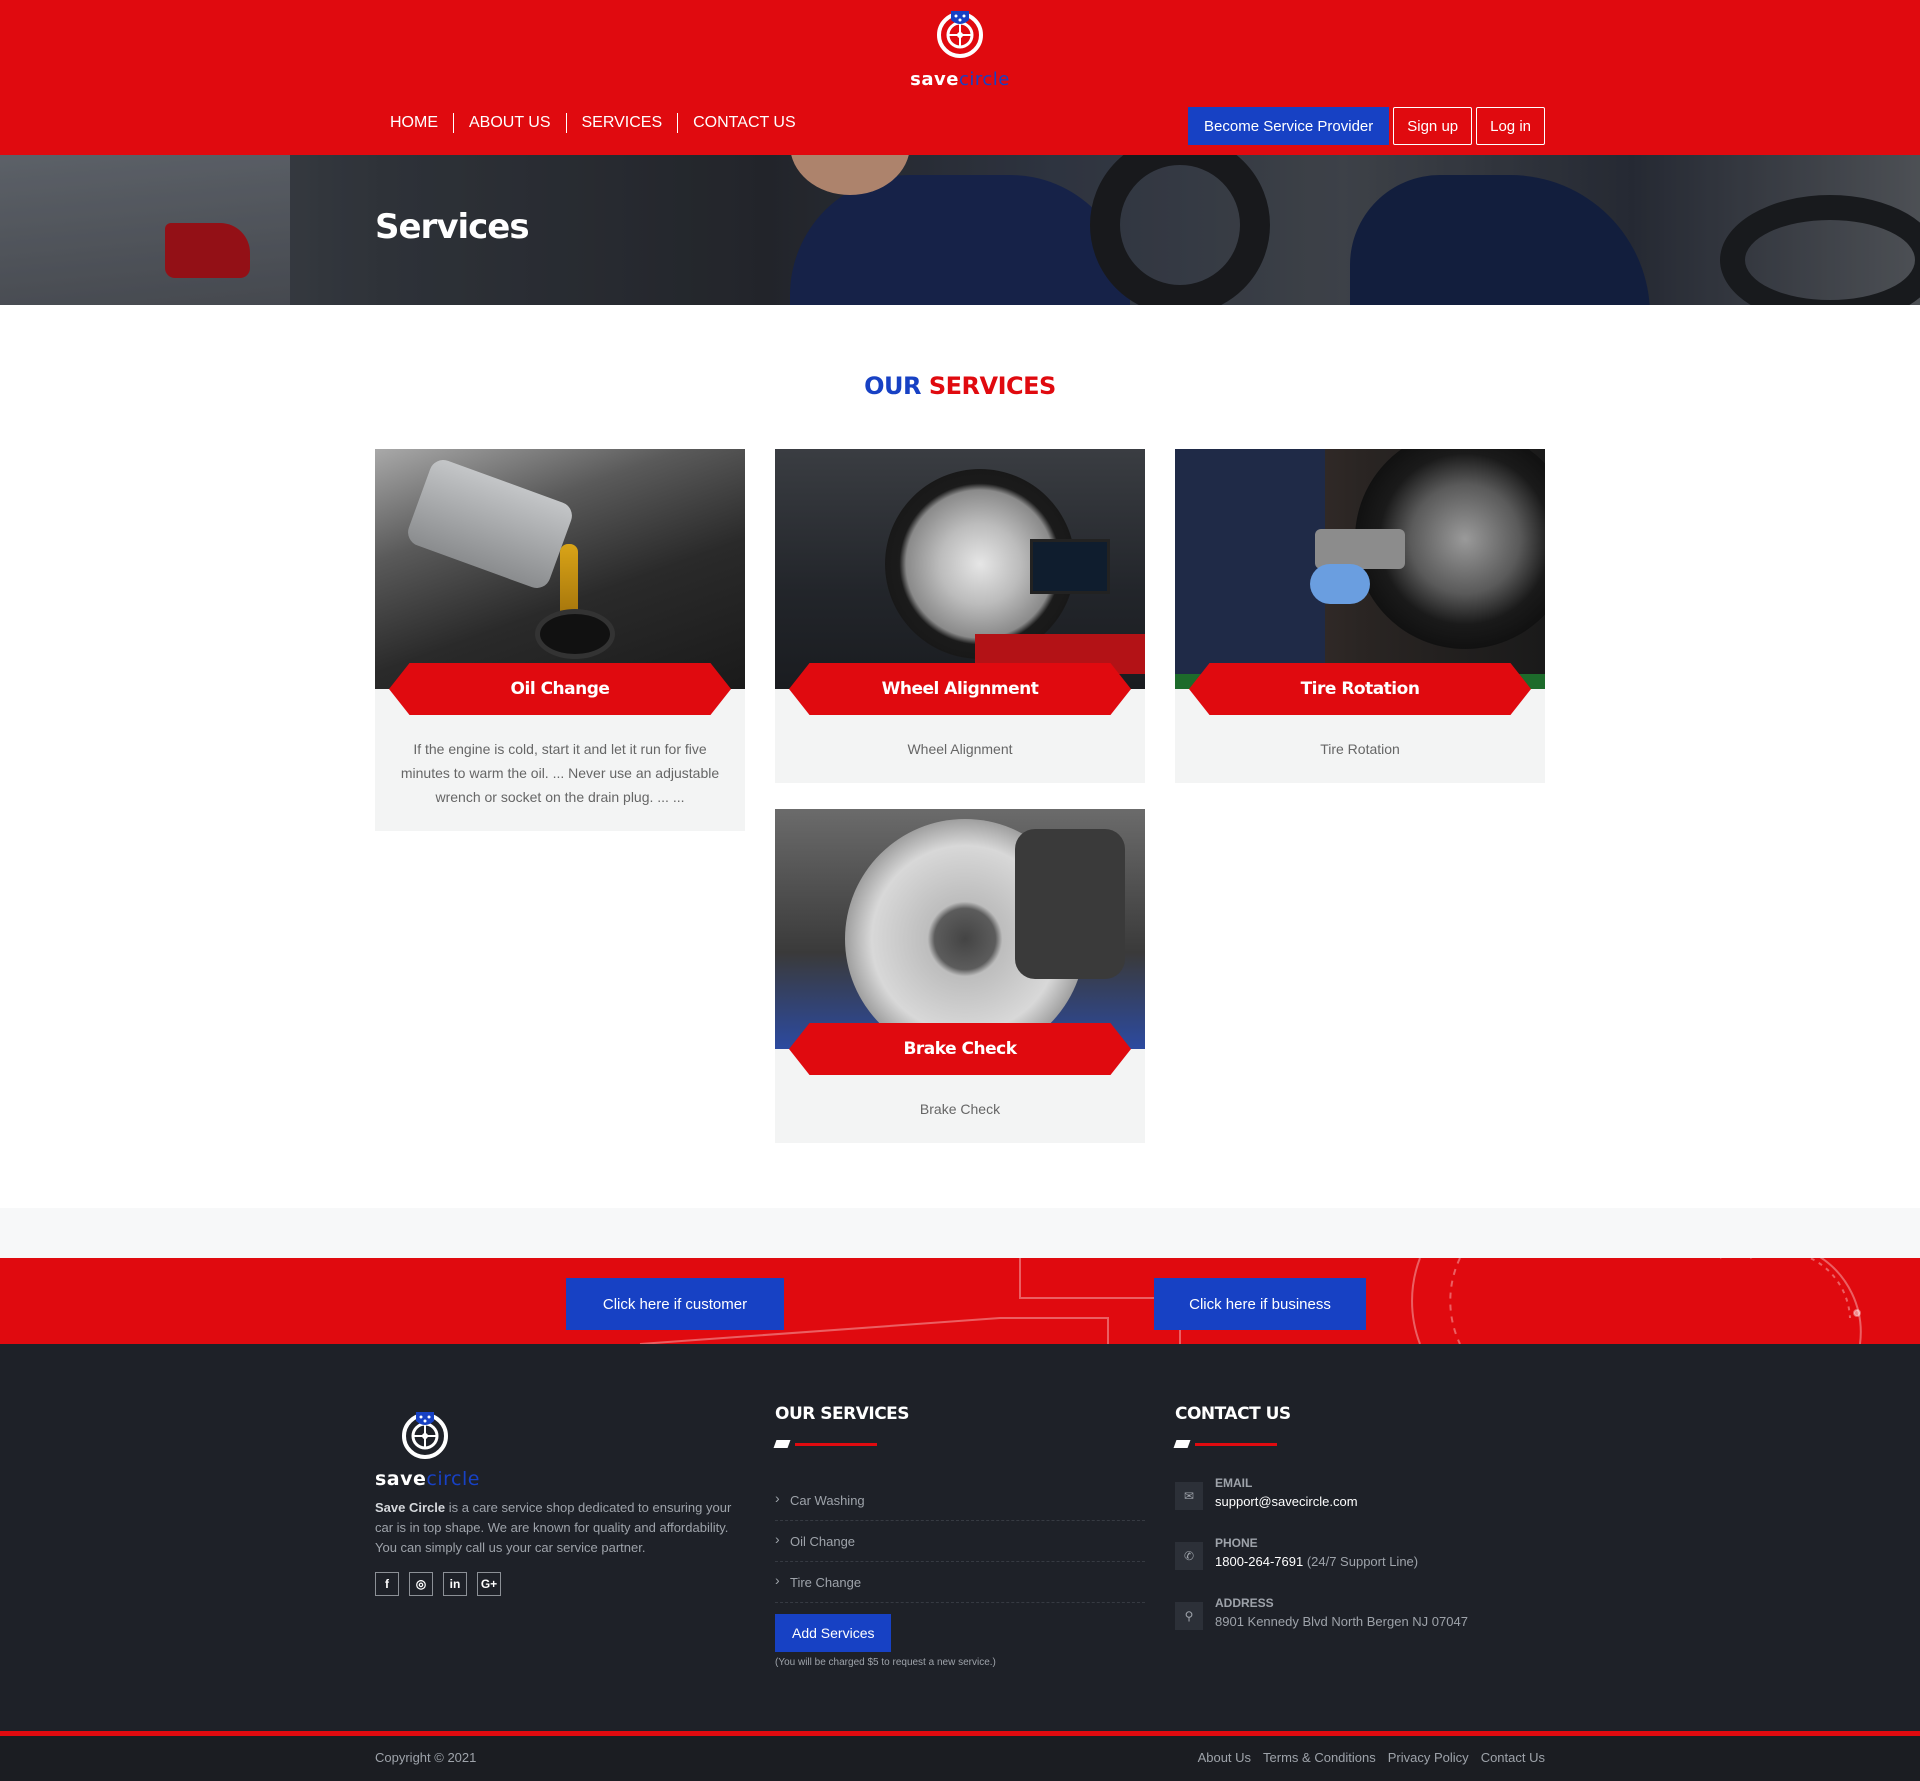  I want to click on phone-icon: ✆, so click(1189, 1556).